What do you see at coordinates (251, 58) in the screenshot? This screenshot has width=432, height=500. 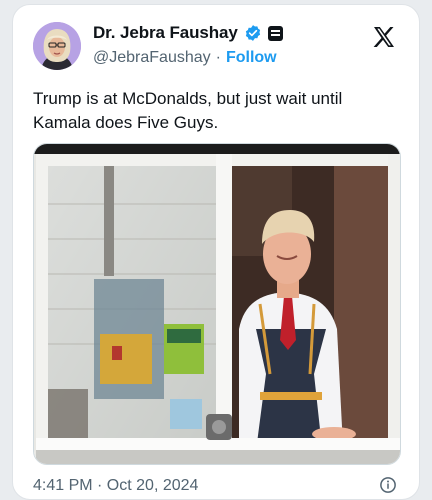 I see `follow-button: Follow` at bounding box center [251, 58].